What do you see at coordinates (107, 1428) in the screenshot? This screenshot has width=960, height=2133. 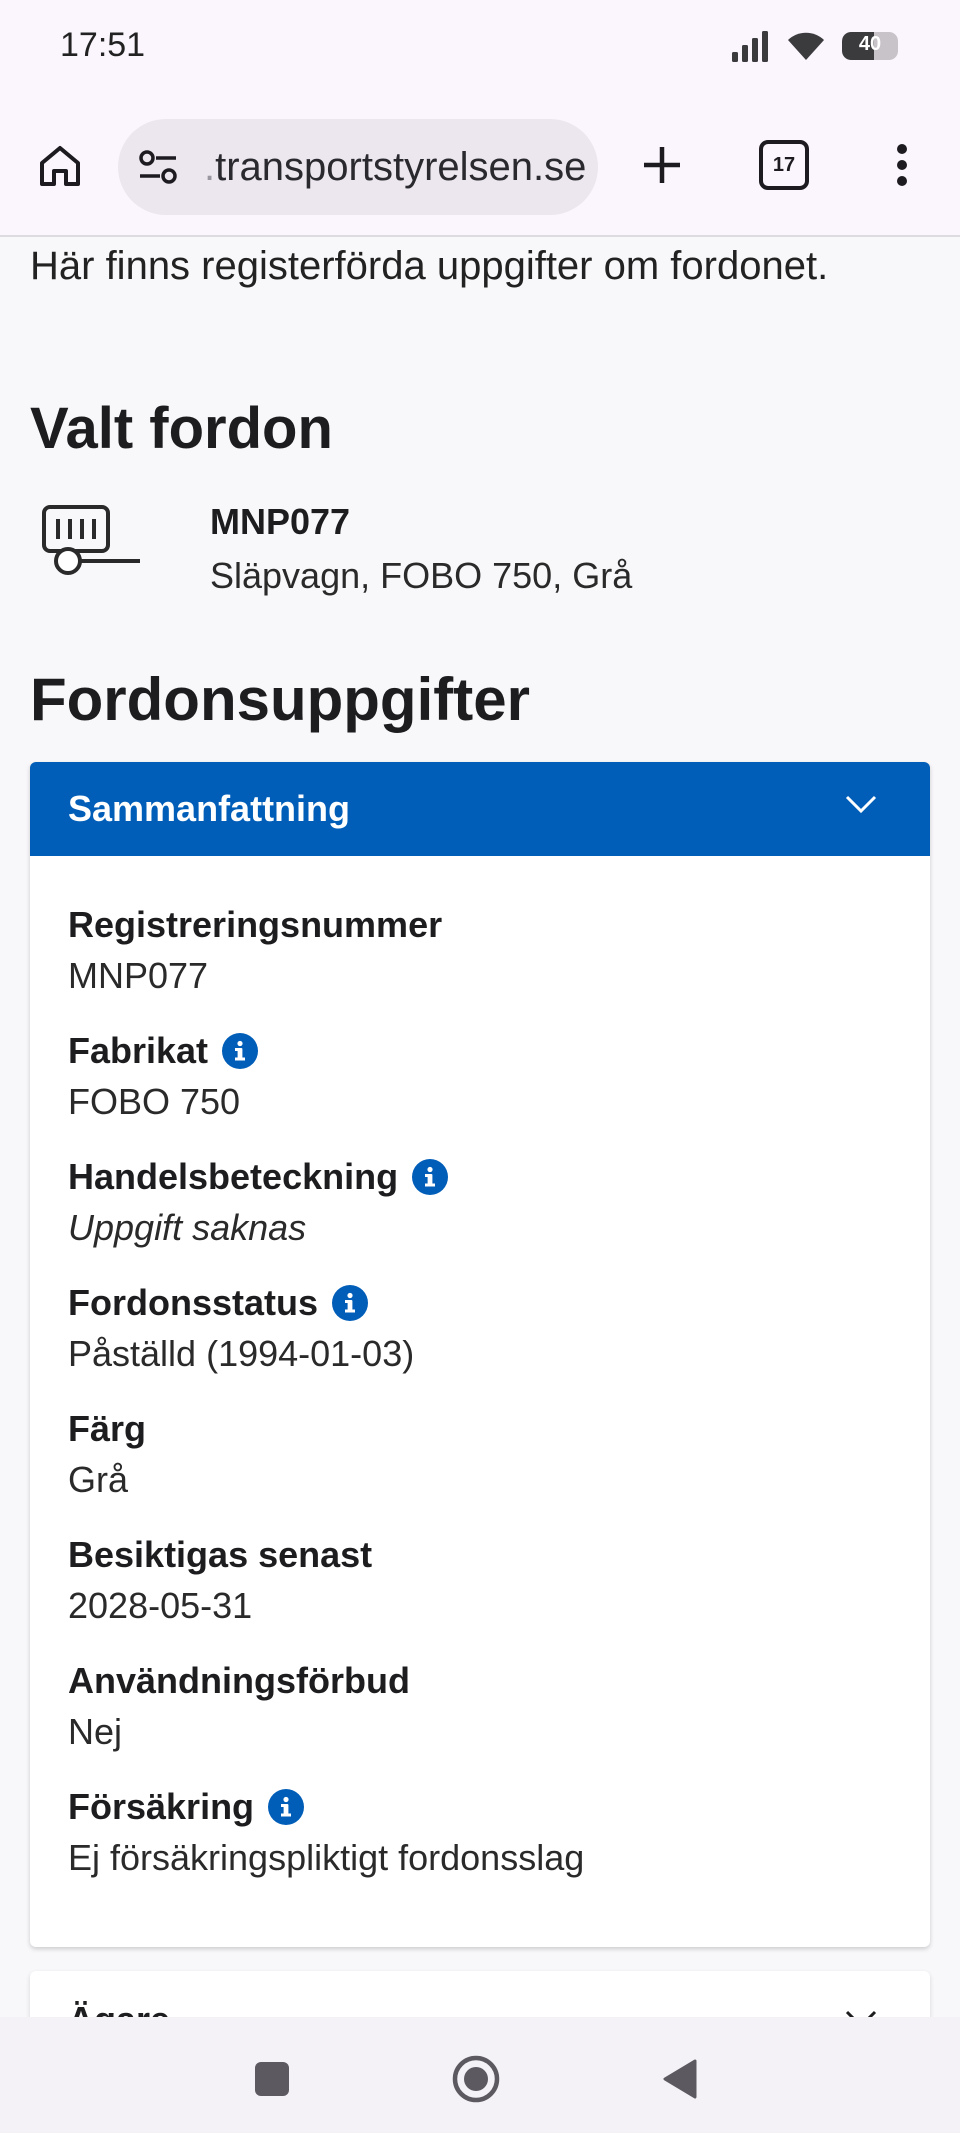 I see `field-label: Färg` at bounding box center [107, 1428].